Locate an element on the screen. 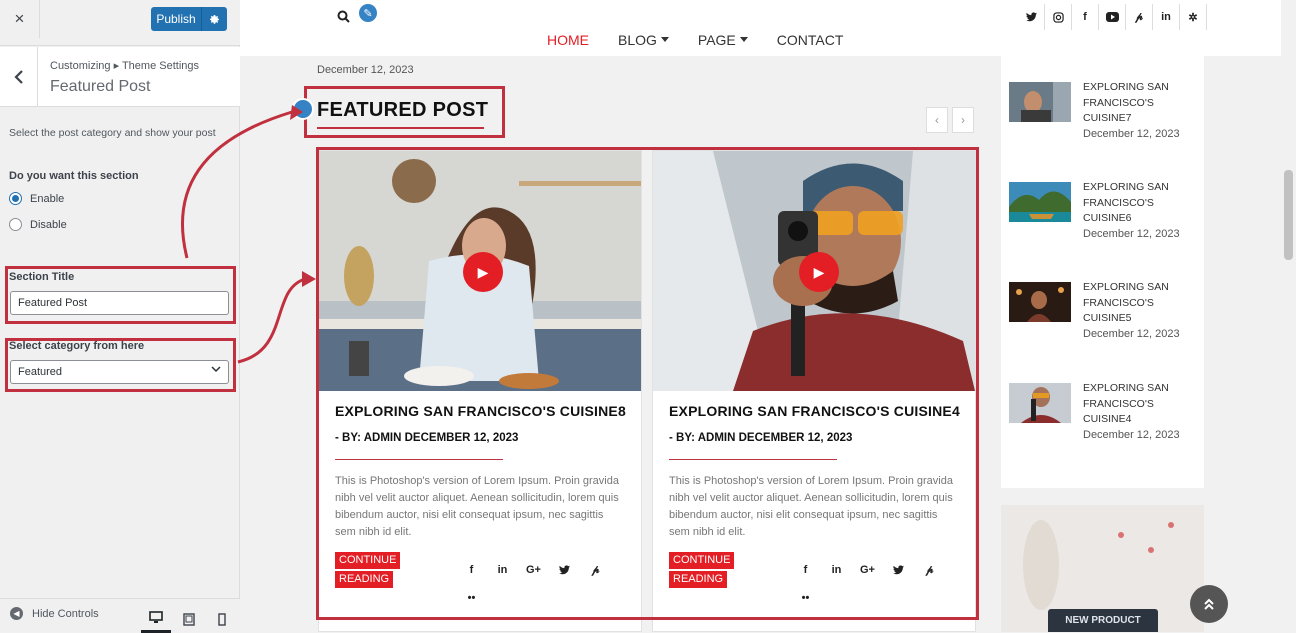 Image resolution: width=1296 pixels, height=633 pixels. enable-radio: Enable is located at coordinates (36, 198).